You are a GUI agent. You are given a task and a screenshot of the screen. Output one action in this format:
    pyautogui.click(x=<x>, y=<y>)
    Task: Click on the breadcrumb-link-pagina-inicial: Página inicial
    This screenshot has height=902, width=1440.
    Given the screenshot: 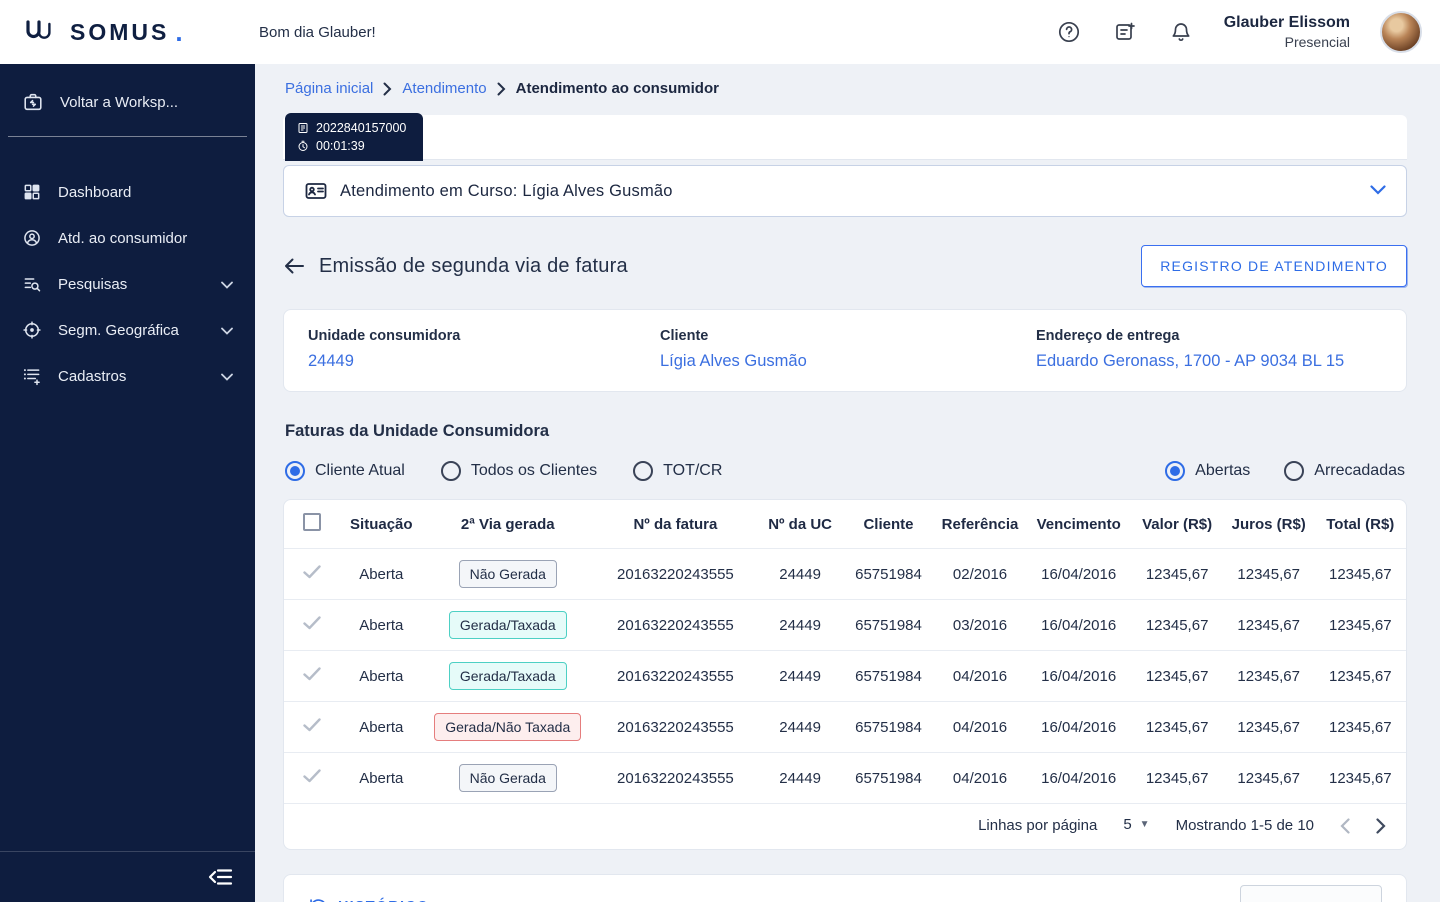 What is the action you would take?
    pyautogui.click(x=329, y=88)
    